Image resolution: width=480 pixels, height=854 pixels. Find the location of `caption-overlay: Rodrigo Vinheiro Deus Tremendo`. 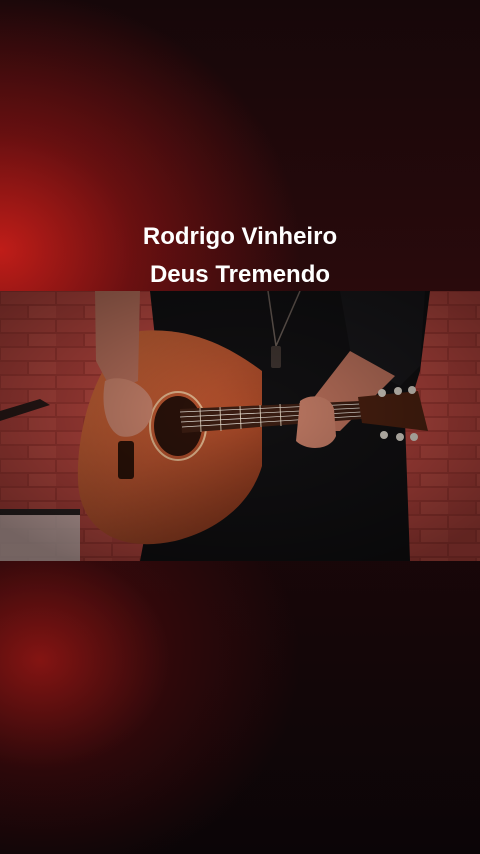

caption-overlay: Rodrigo Vinheiro Deus Tremendo is located at coordinates (240, 256).